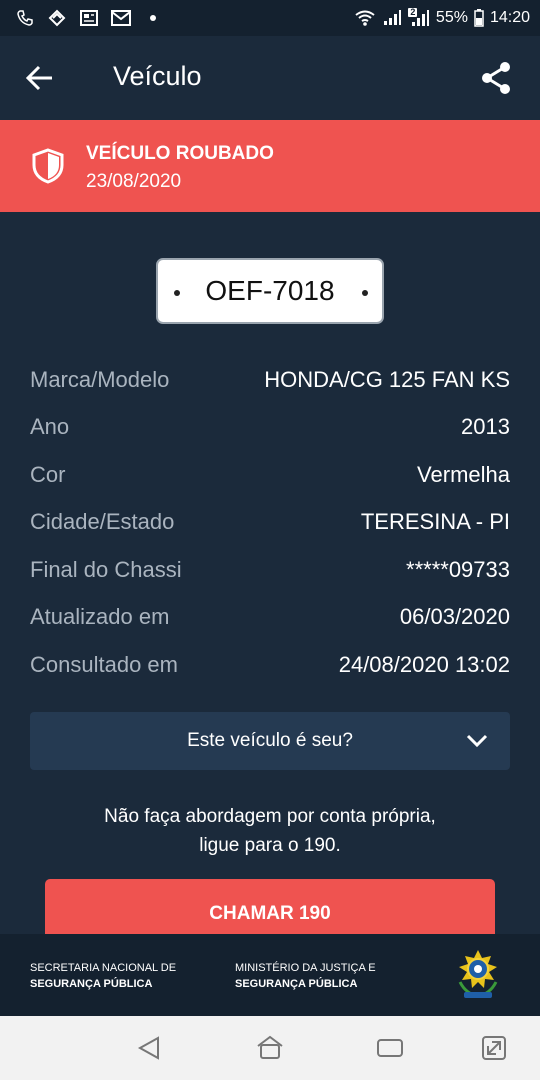 This screenshot has width=540, height=1080. I want to click on detail-label: Final do Chassi, so click(106, 569).